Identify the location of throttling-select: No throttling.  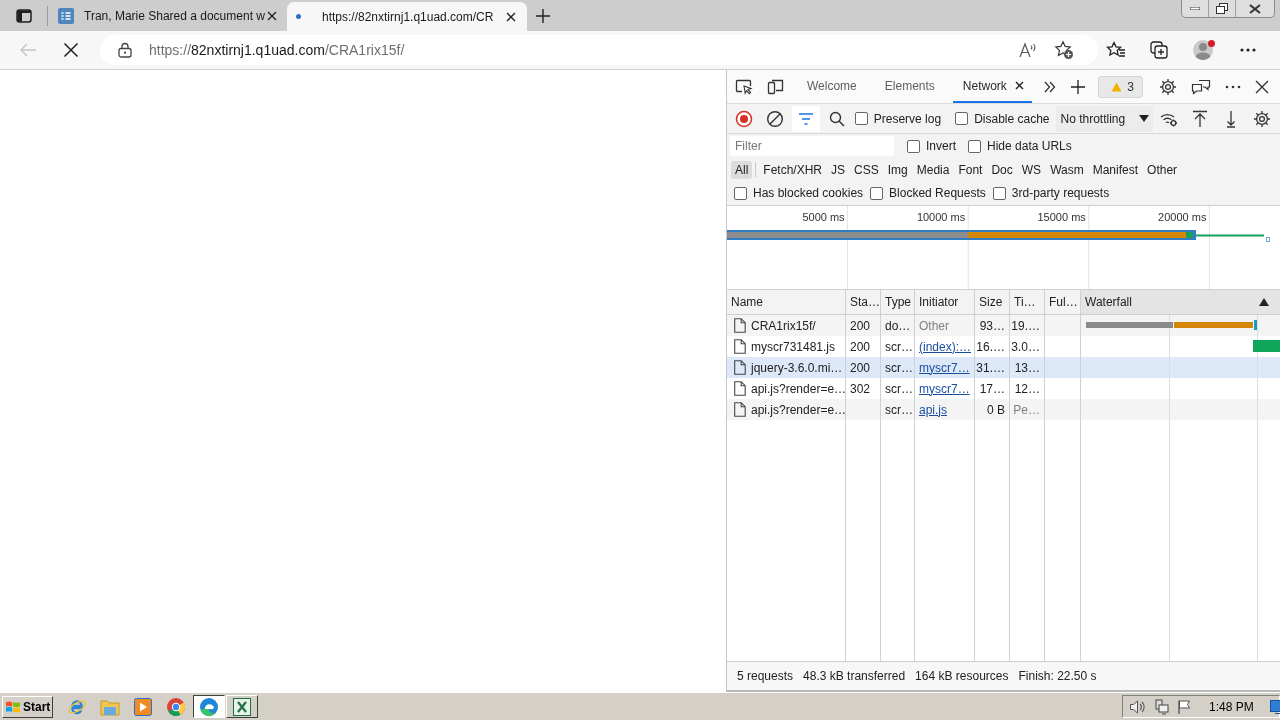
(1104, 118).